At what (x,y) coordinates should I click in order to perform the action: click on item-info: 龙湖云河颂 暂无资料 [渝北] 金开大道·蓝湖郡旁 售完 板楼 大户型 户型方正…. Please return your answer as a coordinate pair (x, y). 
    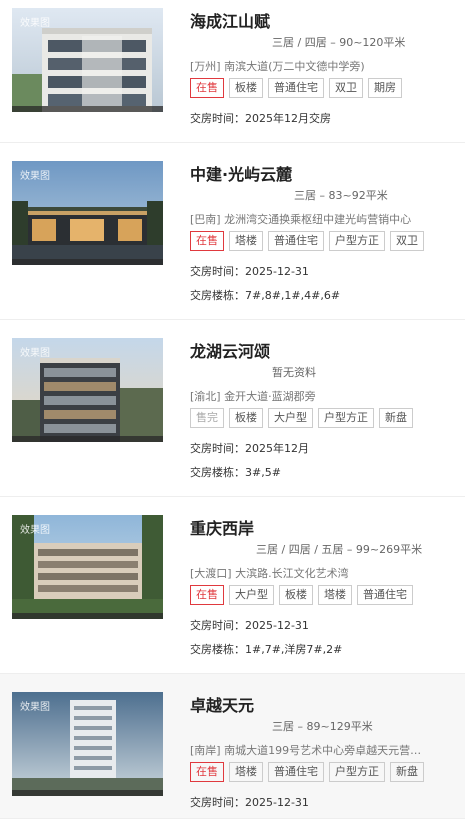
    Looking at the image, I should click on (327, 408).